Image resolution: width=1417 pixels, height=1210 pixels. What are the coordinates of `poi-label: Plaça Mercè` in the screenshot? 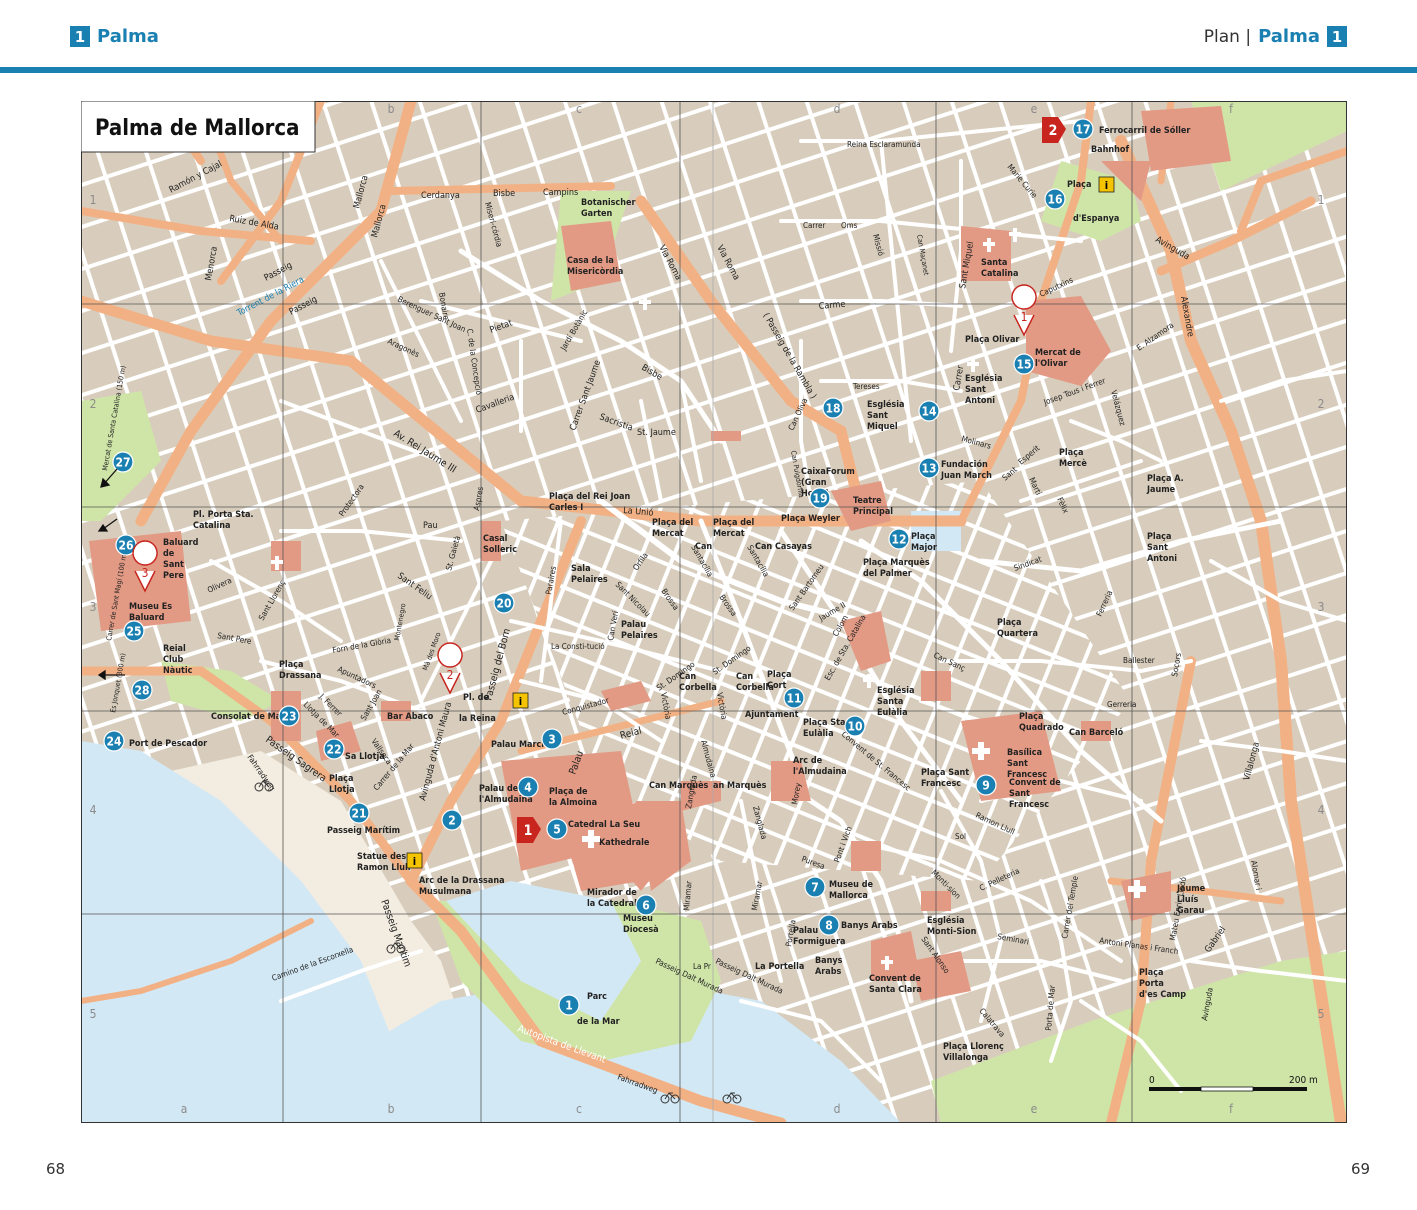 It's located at (1073, 458).